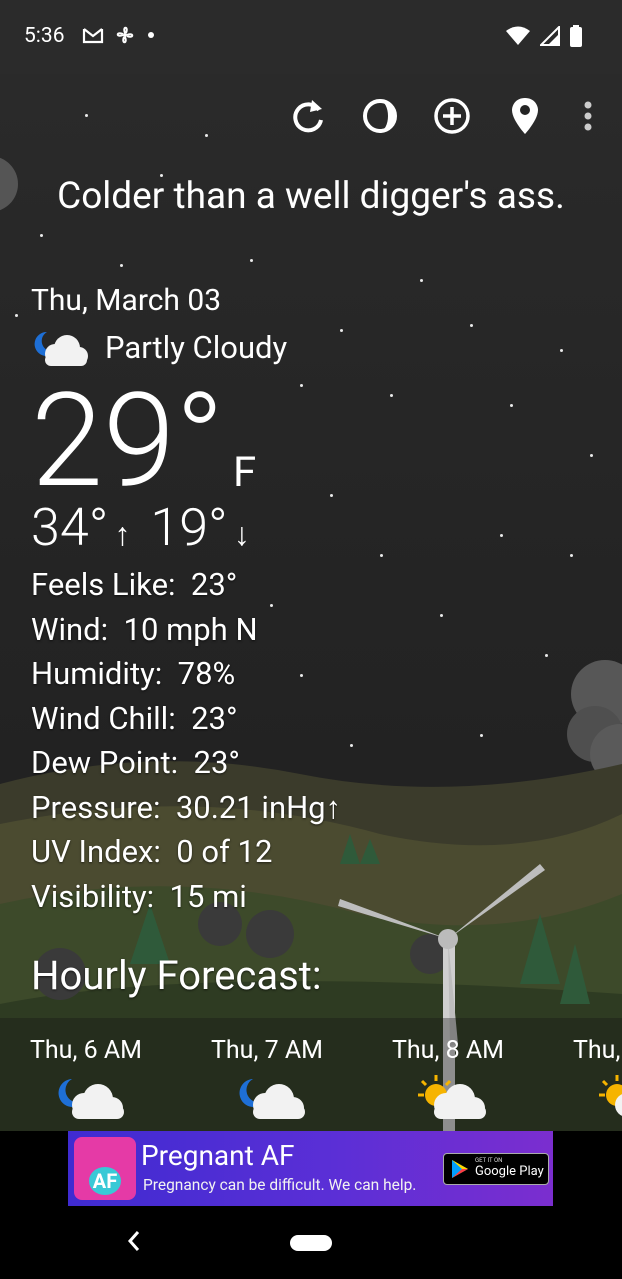  Describe the element at coordinates (218, 1155) in the screenshot. I see `ad-title: Pregnant AF` at that location.